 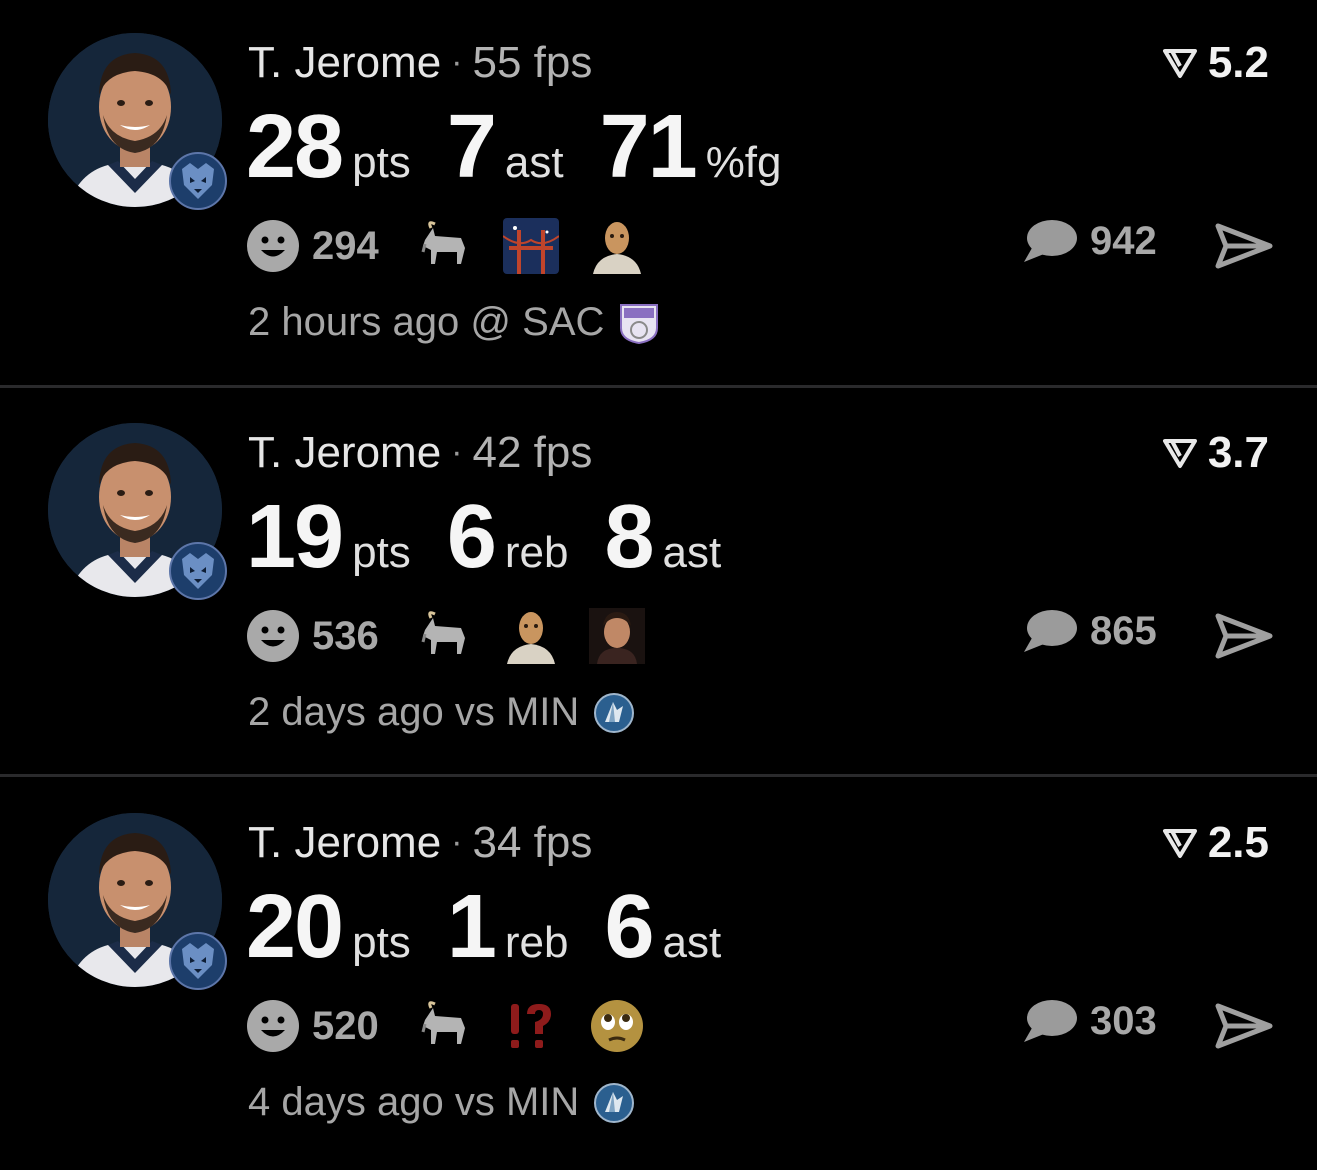 I want to click on stat-item: 20 pts, so click(x=328, y=927).